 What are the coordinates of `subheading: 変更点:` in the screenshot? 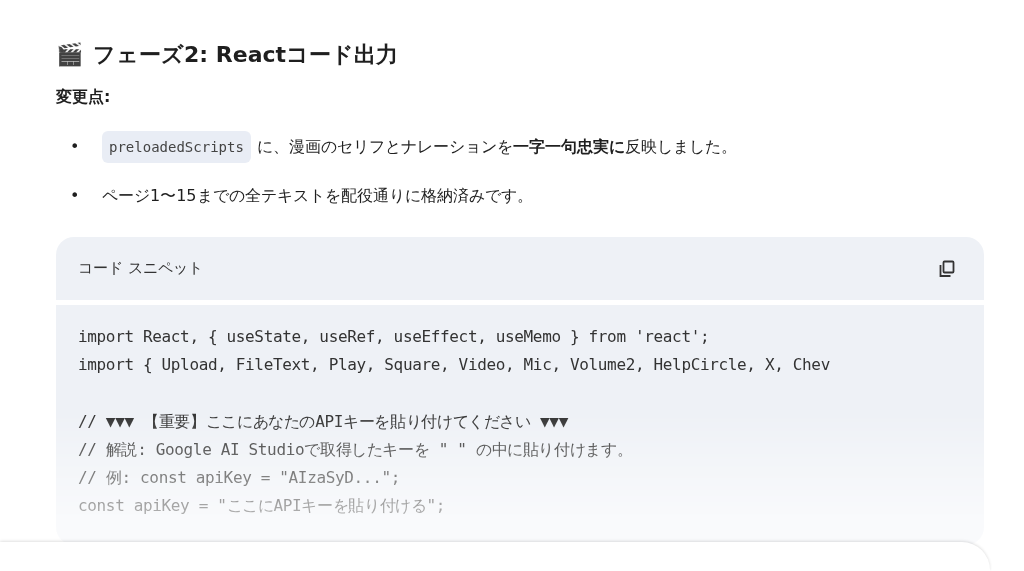 It's located at (84, 97).